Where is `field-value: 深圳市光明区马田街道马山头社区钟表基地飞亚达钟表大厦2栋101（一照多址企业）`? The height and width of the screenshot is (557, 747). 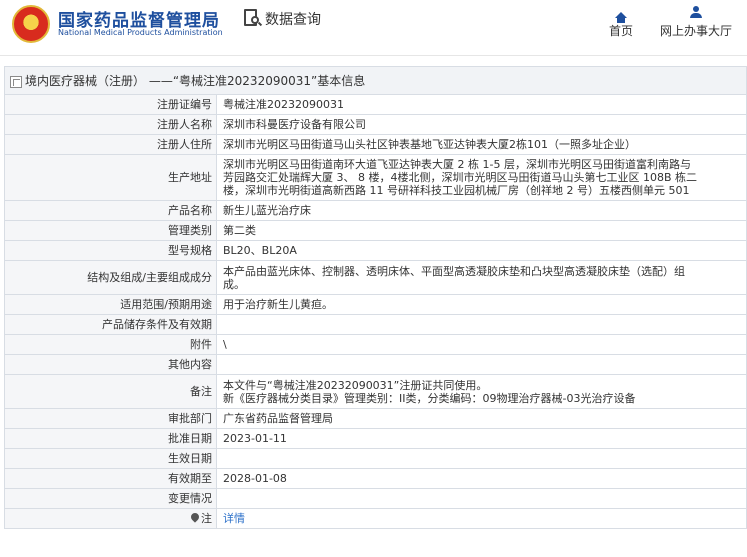 field-value: 深圳市光明区马田街道马山头社区钟表基地飞亚达钟表大厦2栋101（一照多址企业） is located at coordinates (481, 144).